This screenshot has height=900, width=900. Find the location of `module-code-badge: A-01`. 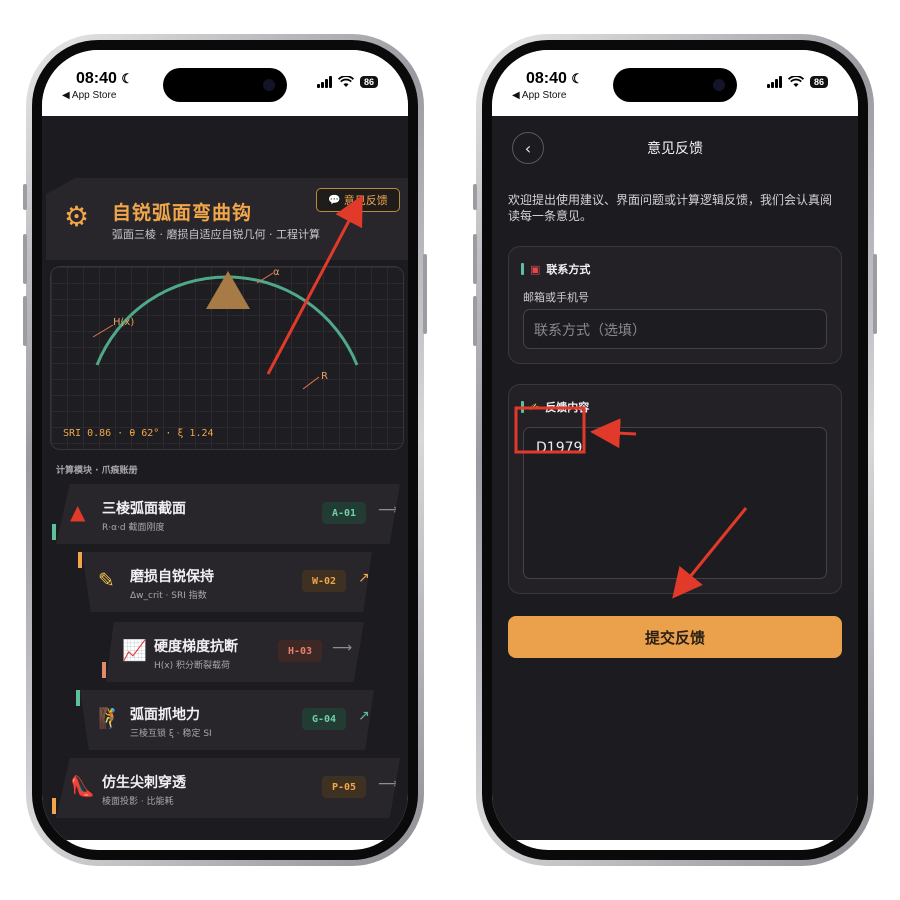

module-code-badge: A-01 is located at coordinates (344, 513).